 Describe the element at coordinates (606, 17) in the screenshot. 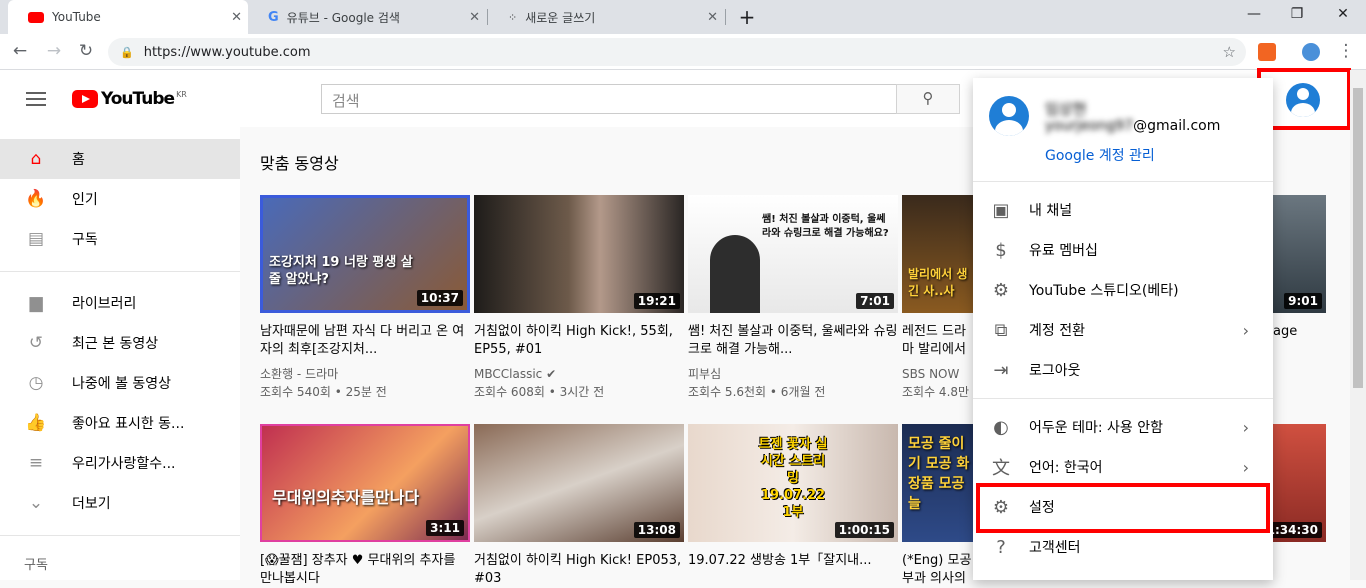

I see `tab-new-post: ⁘ 새로운 글쓰기 ✕` at that location.